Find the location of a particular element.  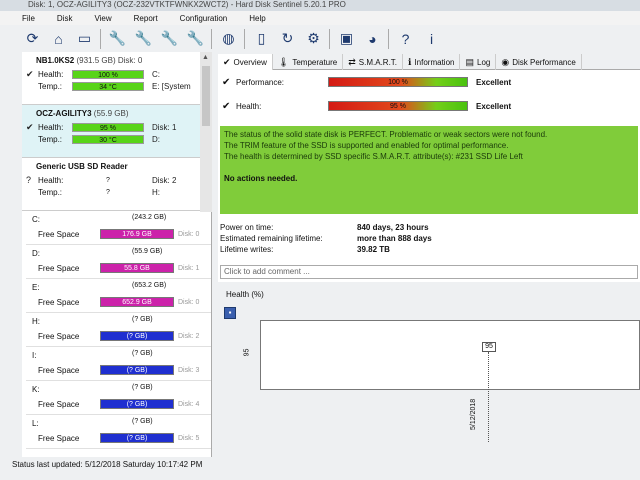

tab-information: ℹ Information is located at coordinates (432, 61).